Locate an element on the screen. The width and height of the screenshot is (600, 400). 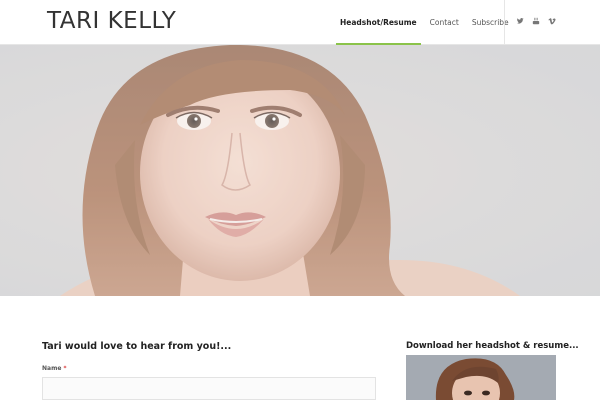
main-nav: Headshot/Resume Contact Subscribe is located at coordinates (429, 22).